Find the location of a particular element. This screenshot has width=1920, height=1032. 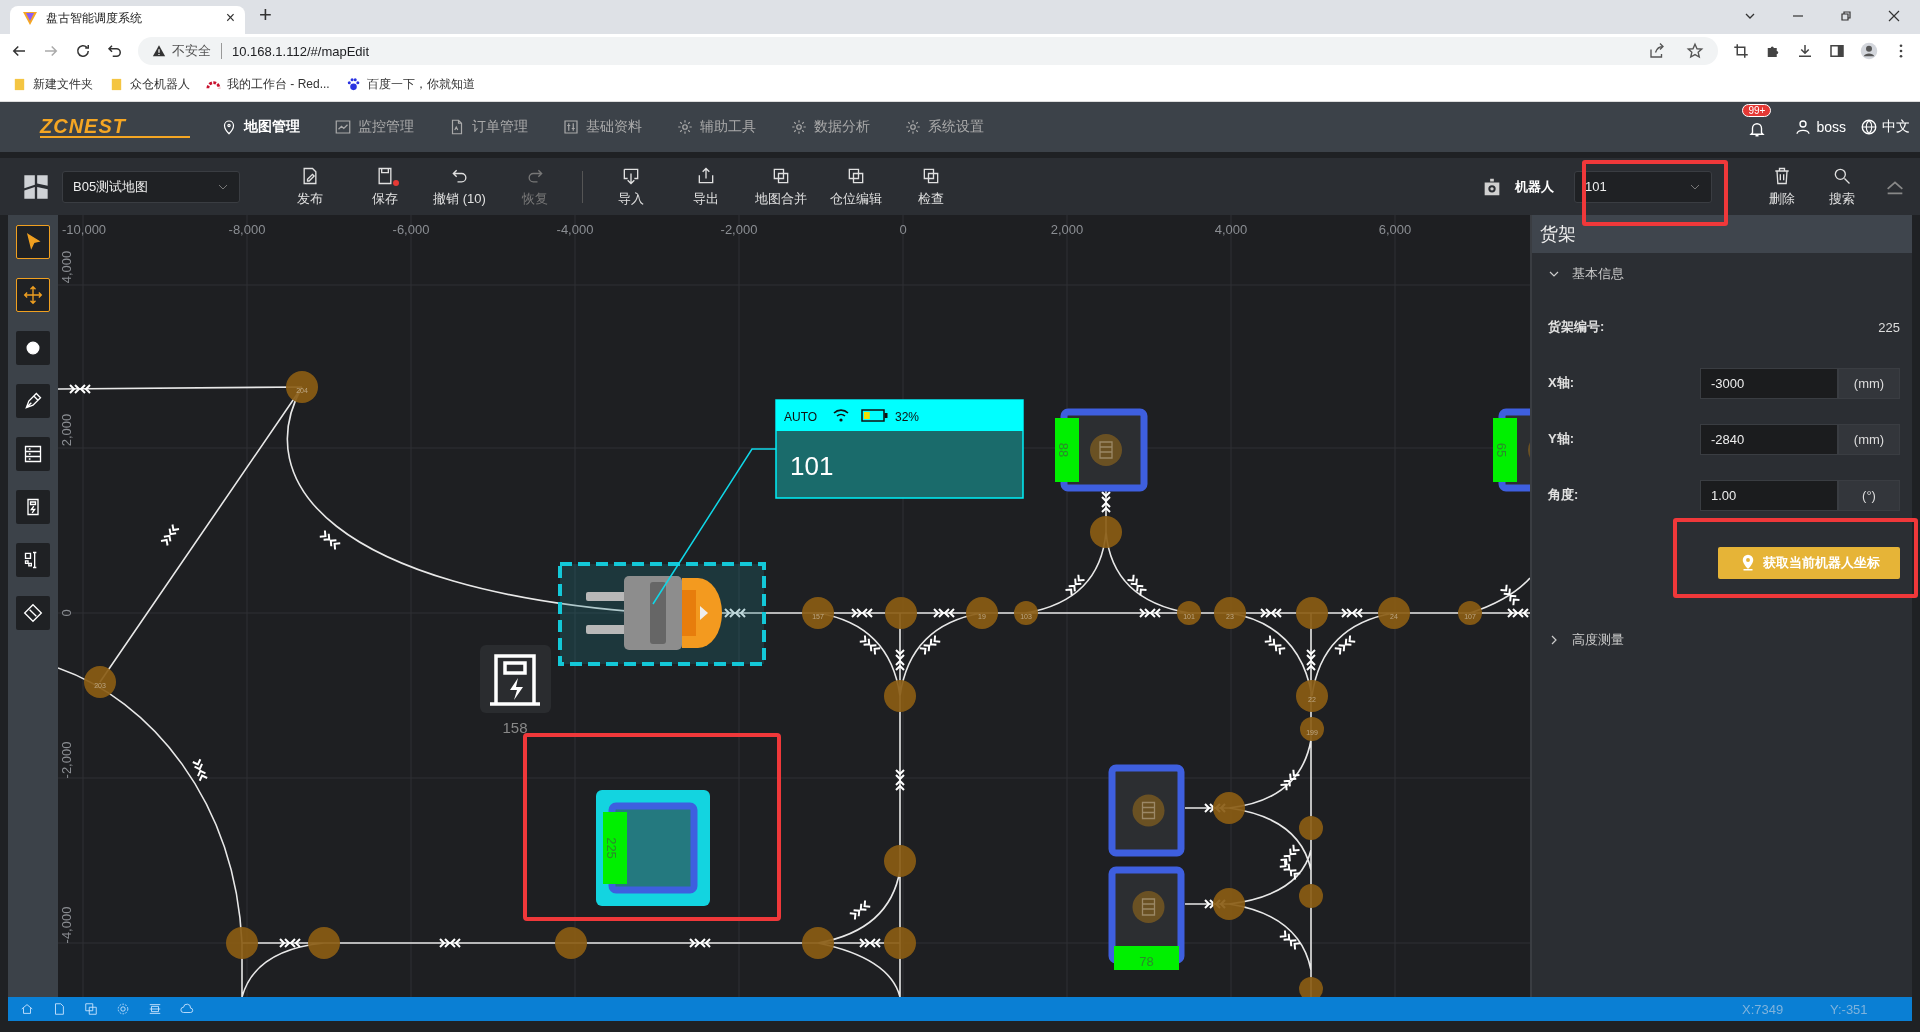

bookmark-item: 新建文件夹 is located at coordinates (52, 84).